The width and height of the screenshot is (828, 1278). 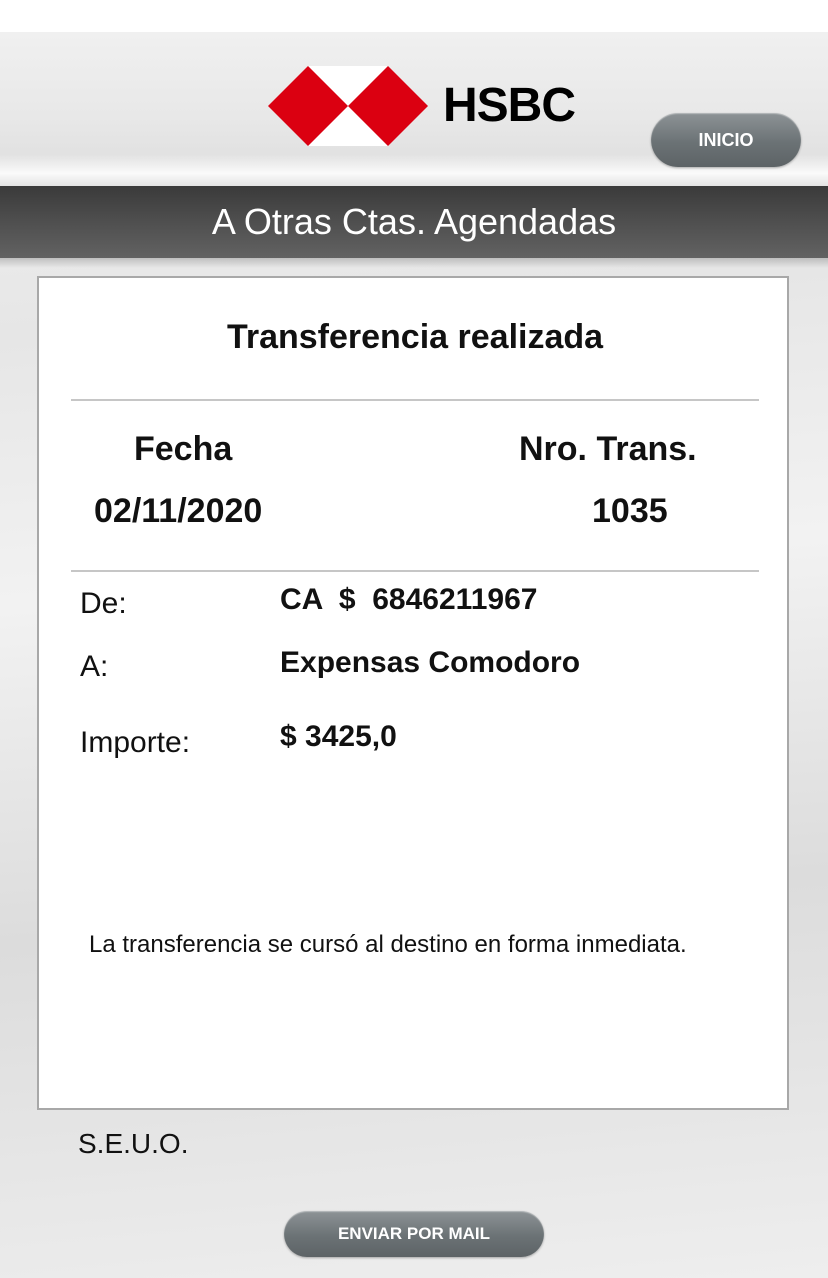 I want to click on transaction-value: 1035, so click(x=630, y=511).